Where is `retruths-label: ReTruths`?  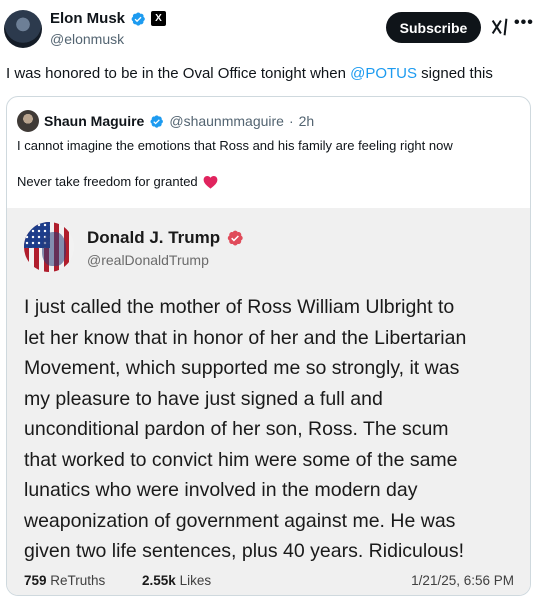 retruths-label: ReTruths is located at coordinates (78, 580).